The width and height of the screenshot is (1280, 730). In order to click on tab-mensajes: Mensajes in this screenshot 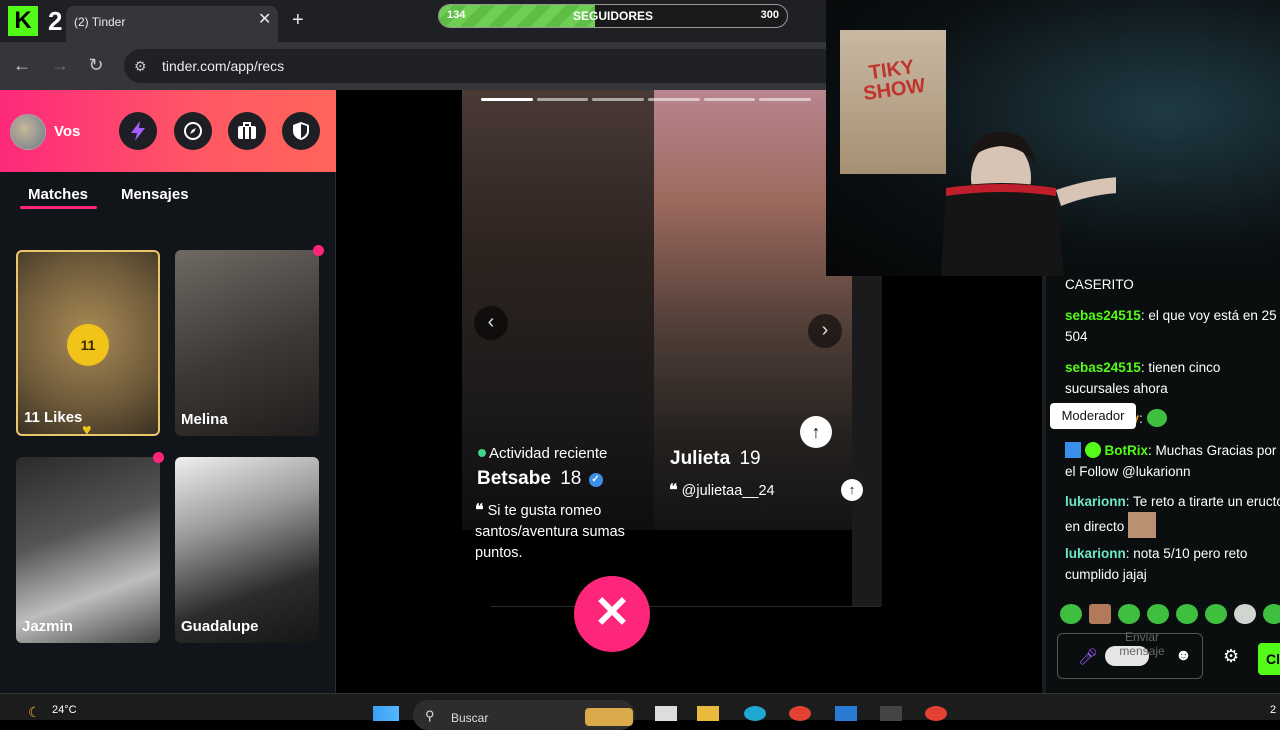, I will do `click(155, 194)`.